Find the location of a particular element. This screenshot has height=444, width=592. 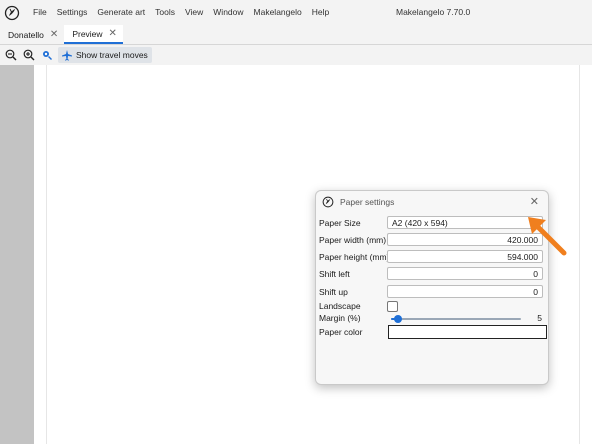

shift-left-field: 0 is located at coordinates (465, 273).